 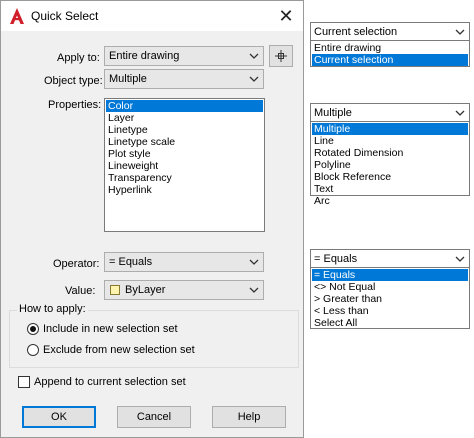 I want to click on dropdown-option: Arc, so click(x=390, y=201).